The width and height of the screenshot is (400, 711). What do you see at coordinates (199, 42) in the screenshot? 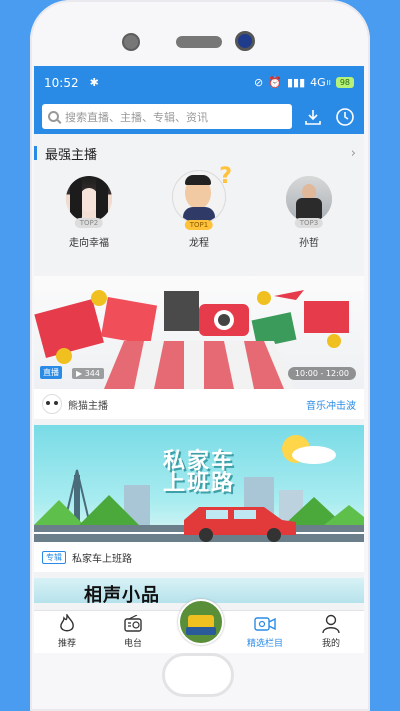
I see `earpiece-speaker` at bounding box center [199, 42].